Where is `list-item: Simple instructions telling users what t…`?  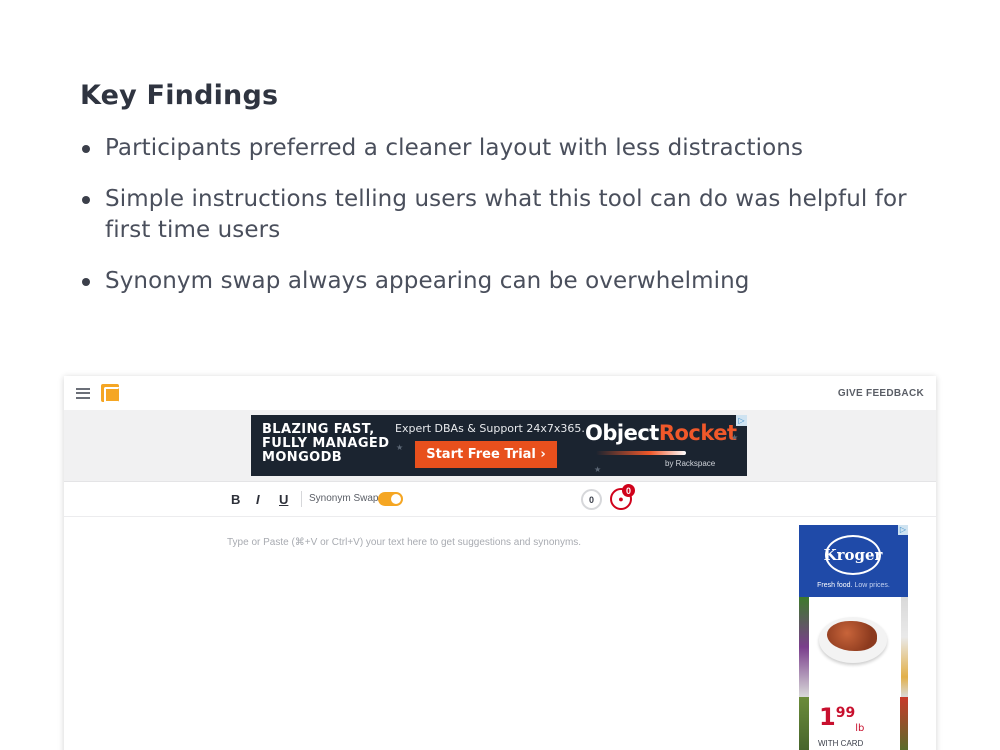 list-item: Simple instructions telling users what t… is located at coordinates (510, 215).